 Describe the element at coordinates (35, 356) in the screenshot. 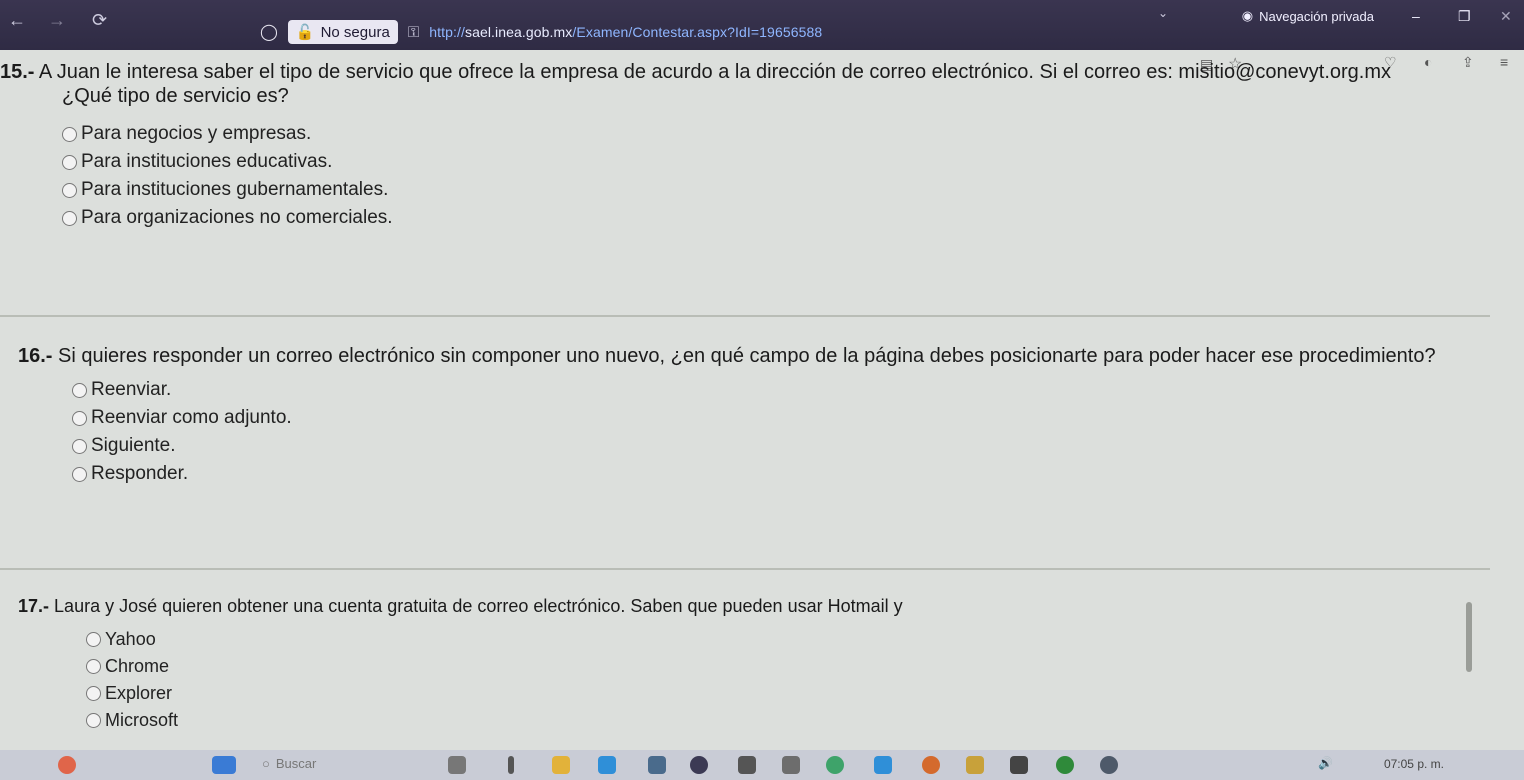

I see `question-number: 16.-` at that location.